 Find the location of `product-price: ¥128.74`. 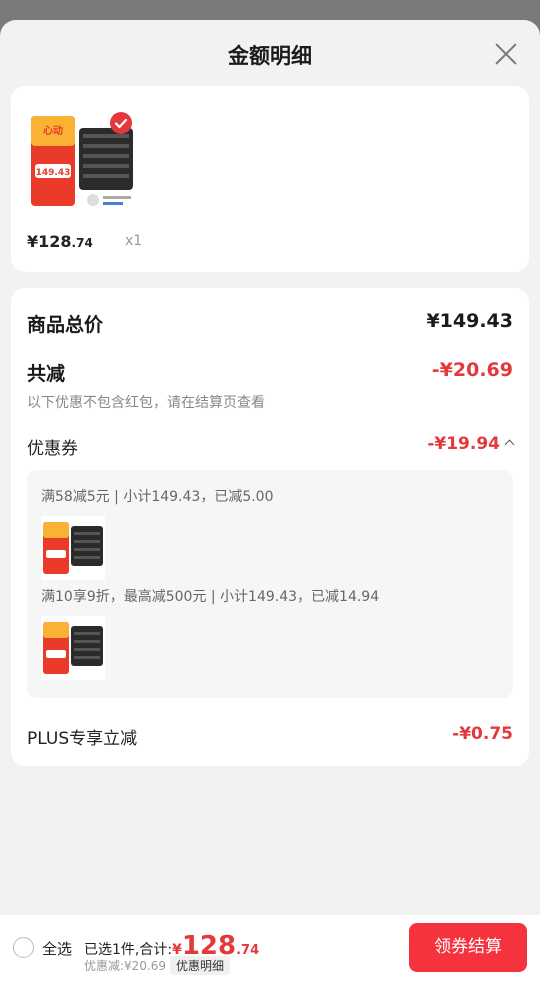

product-price: ¥128.74 is located at coordinates (60, 241).